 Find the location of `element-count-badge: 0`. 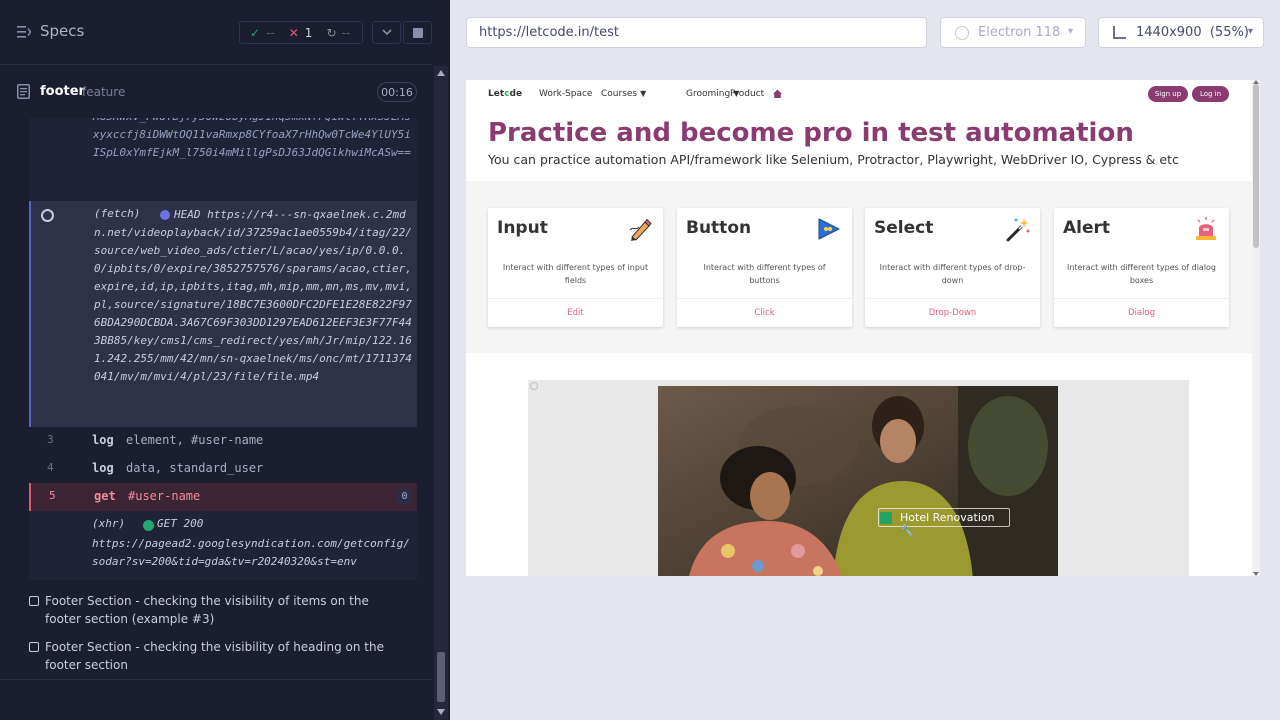

element-count-badge: 0 is located at coordinates (404, 496).